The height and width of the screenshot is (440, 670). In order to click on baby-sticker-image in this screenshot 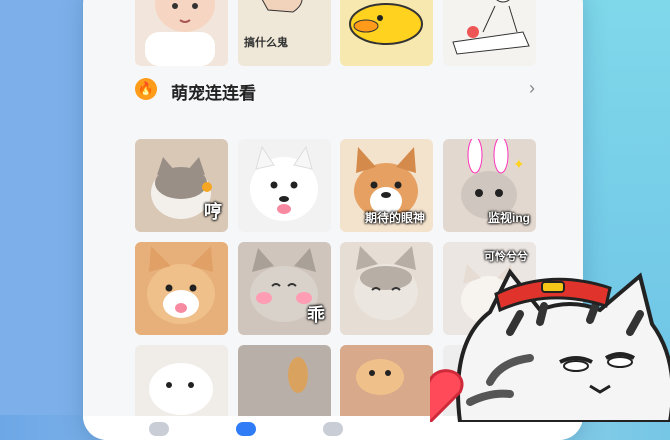, I will do `click(180, 33)`.